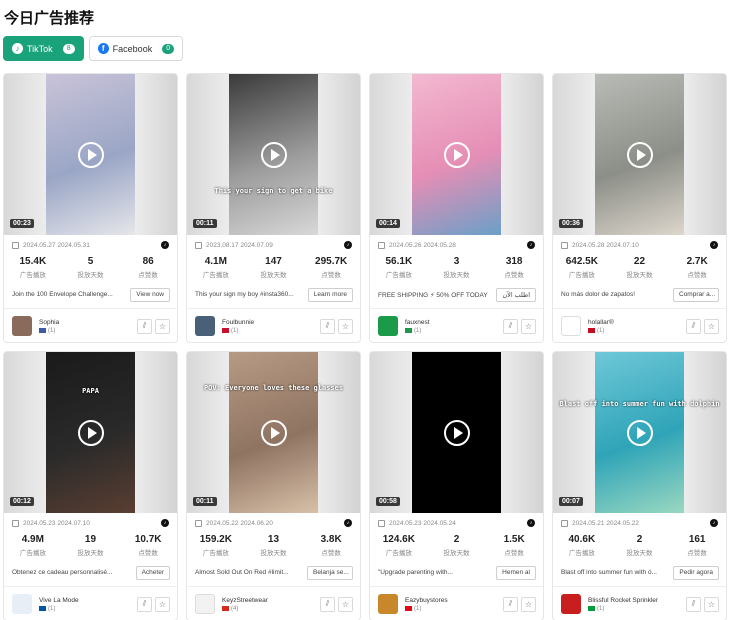 This screenshot has width=735, height=620. What do you see at coordinates (635, 600) in the screenshot?
I see `advertiser-name: Blissful Rocket Sprinkler` at bounding box center [635, 600].